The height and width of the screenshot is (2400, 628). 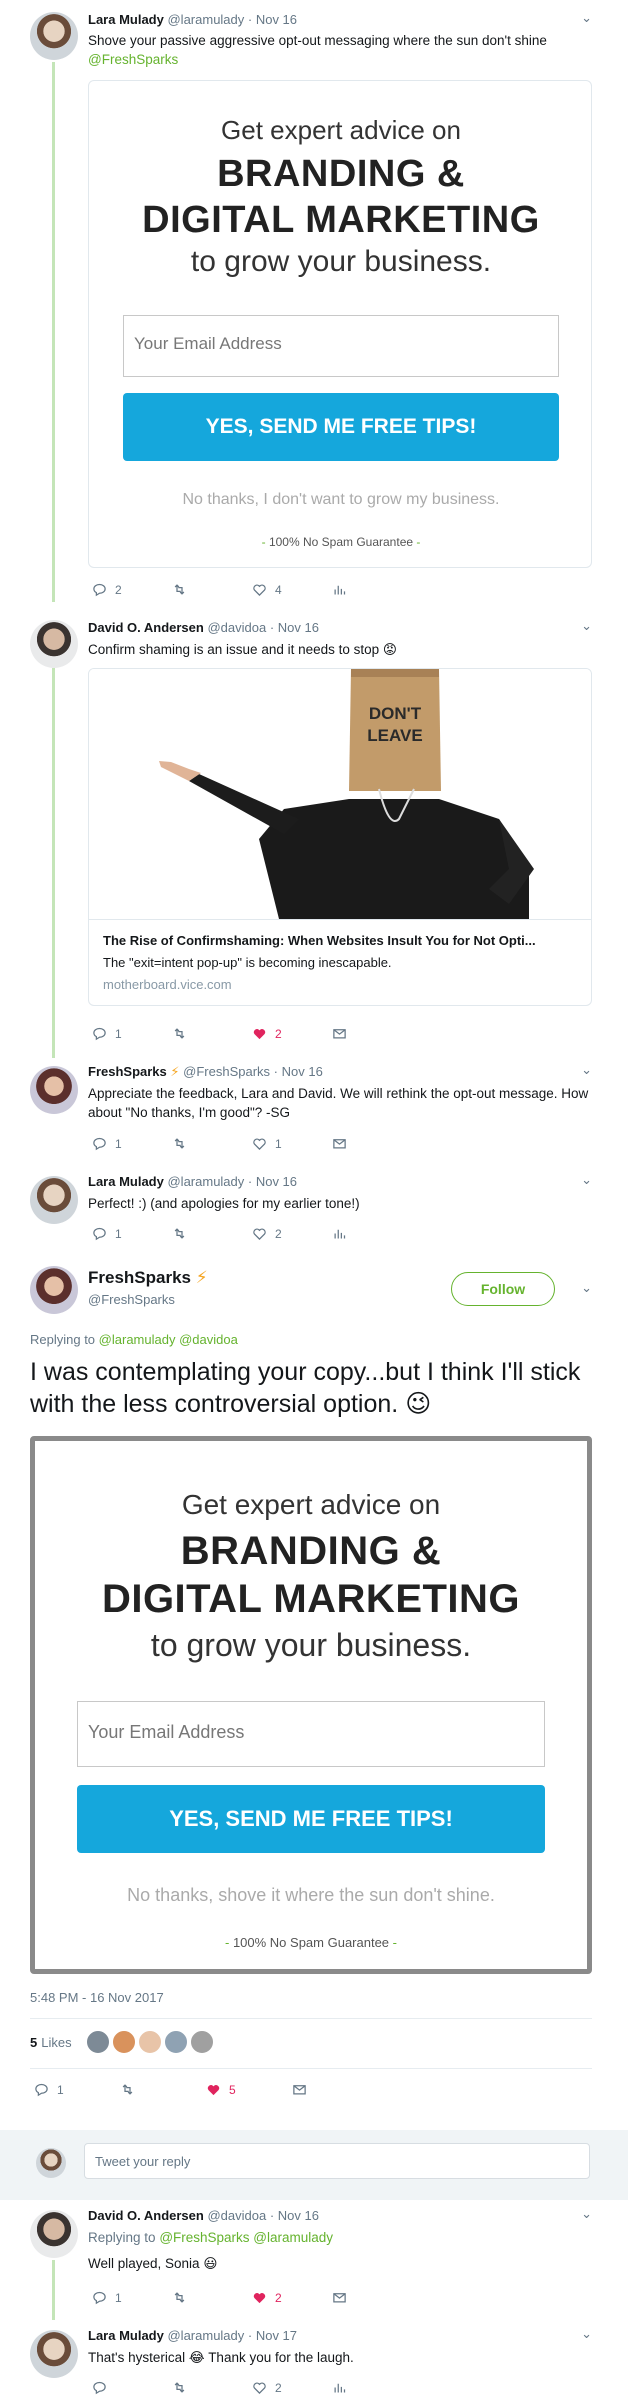 I want to click on reply-button, so click(x=132, y=2387).